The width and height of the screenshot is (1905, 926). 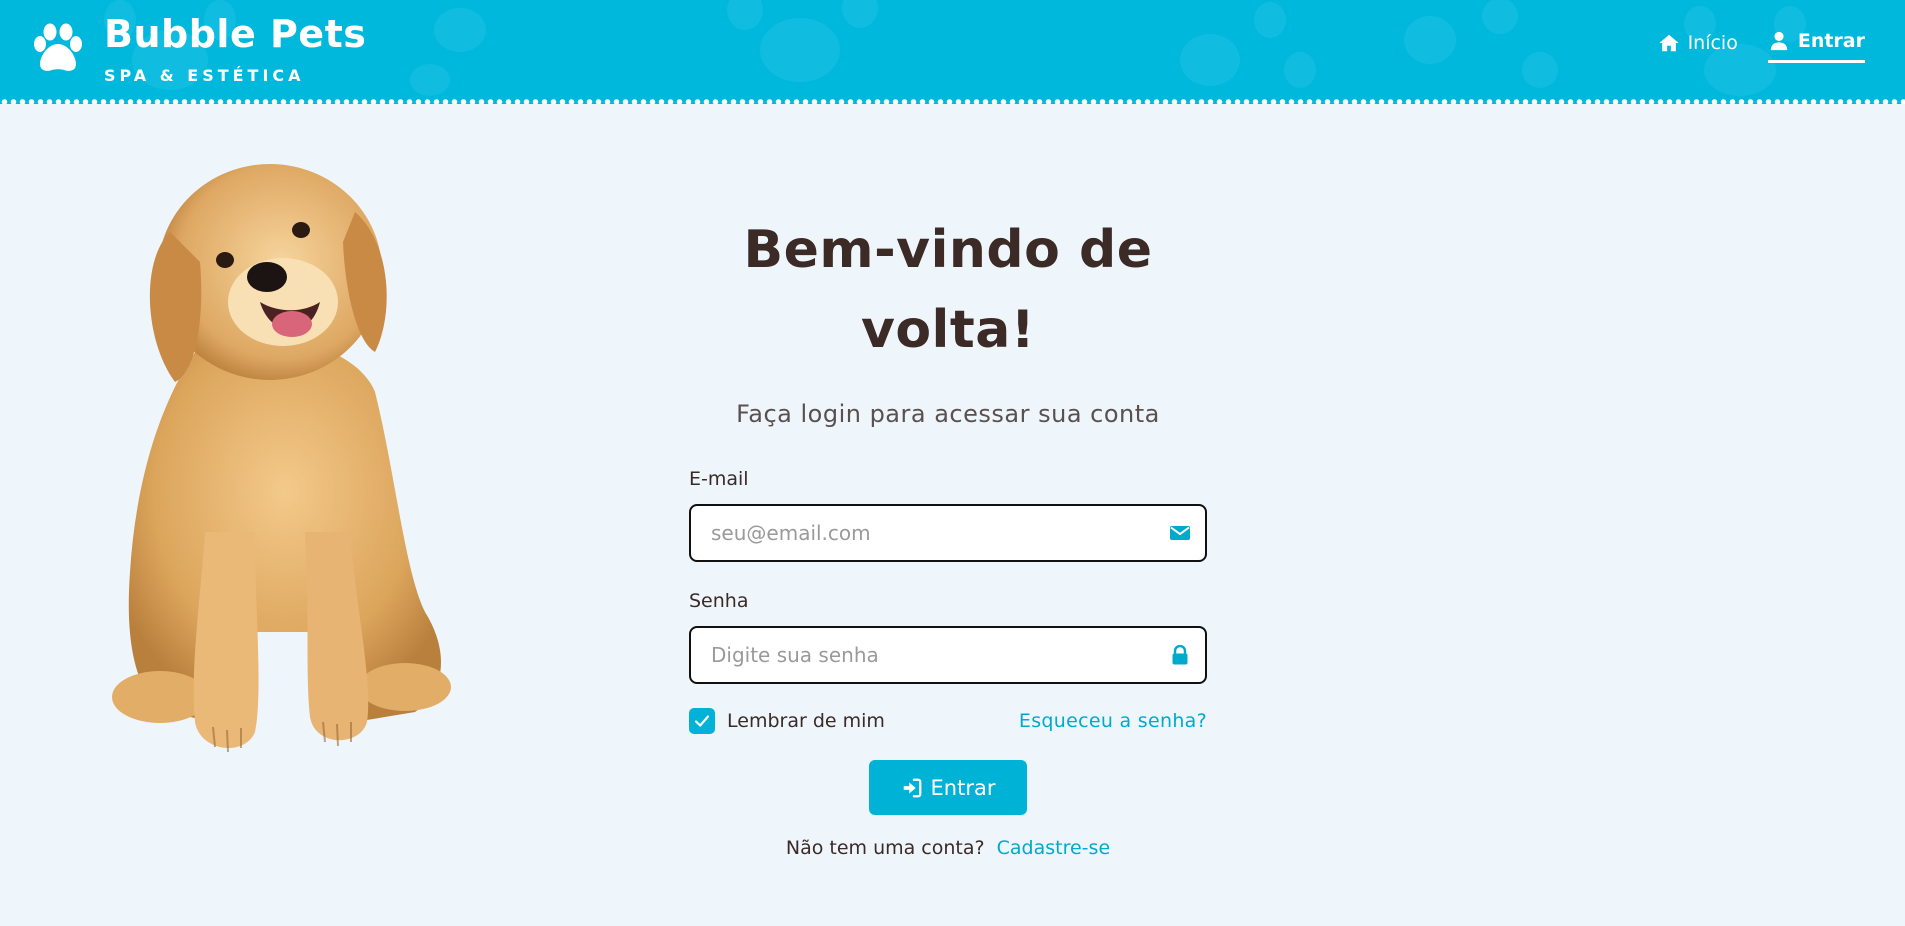 What do you see at coordinates (1831, 41) in the screenshot?
I see `nav-item-label: Entrar` at bounding box center [1831, 41].